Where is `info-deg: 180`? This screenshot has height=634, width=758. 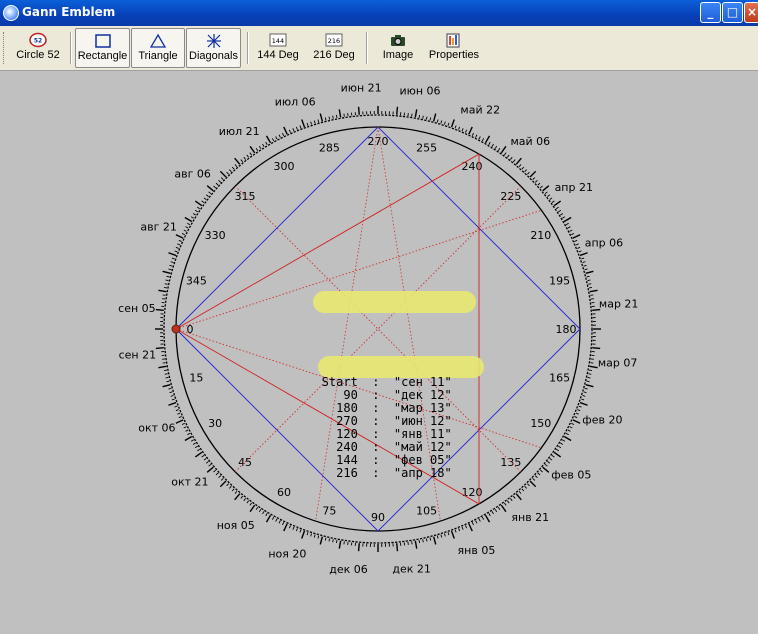 info-deg: 180 is located at coordinates (329, 408).